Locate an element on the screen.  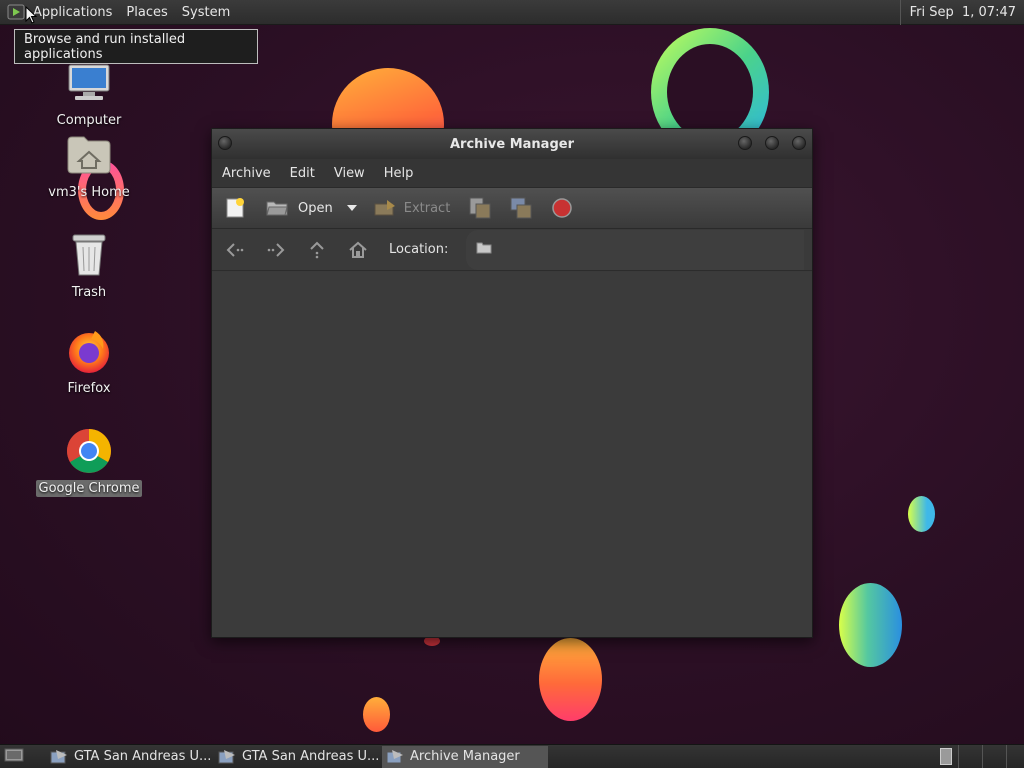
show-desktop-icon is located at coordinates (14, 757).